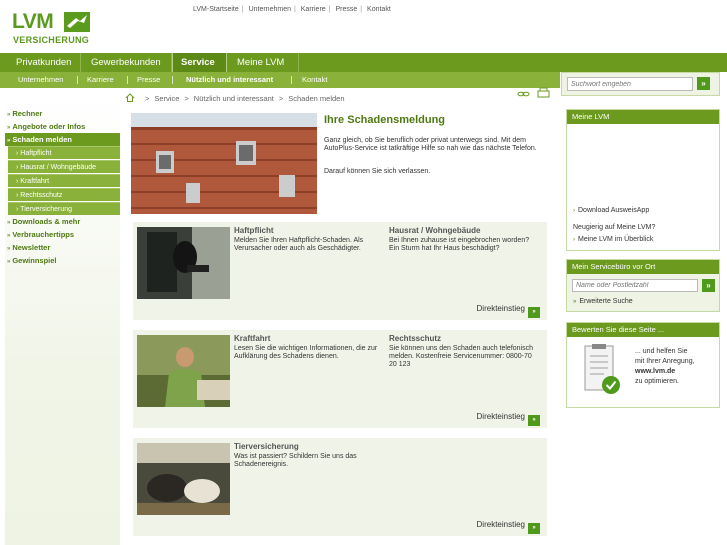 The image size is (727, 545). I want to click on tab-gewerbekunden: Gewerbekunden, so click(127, 62).